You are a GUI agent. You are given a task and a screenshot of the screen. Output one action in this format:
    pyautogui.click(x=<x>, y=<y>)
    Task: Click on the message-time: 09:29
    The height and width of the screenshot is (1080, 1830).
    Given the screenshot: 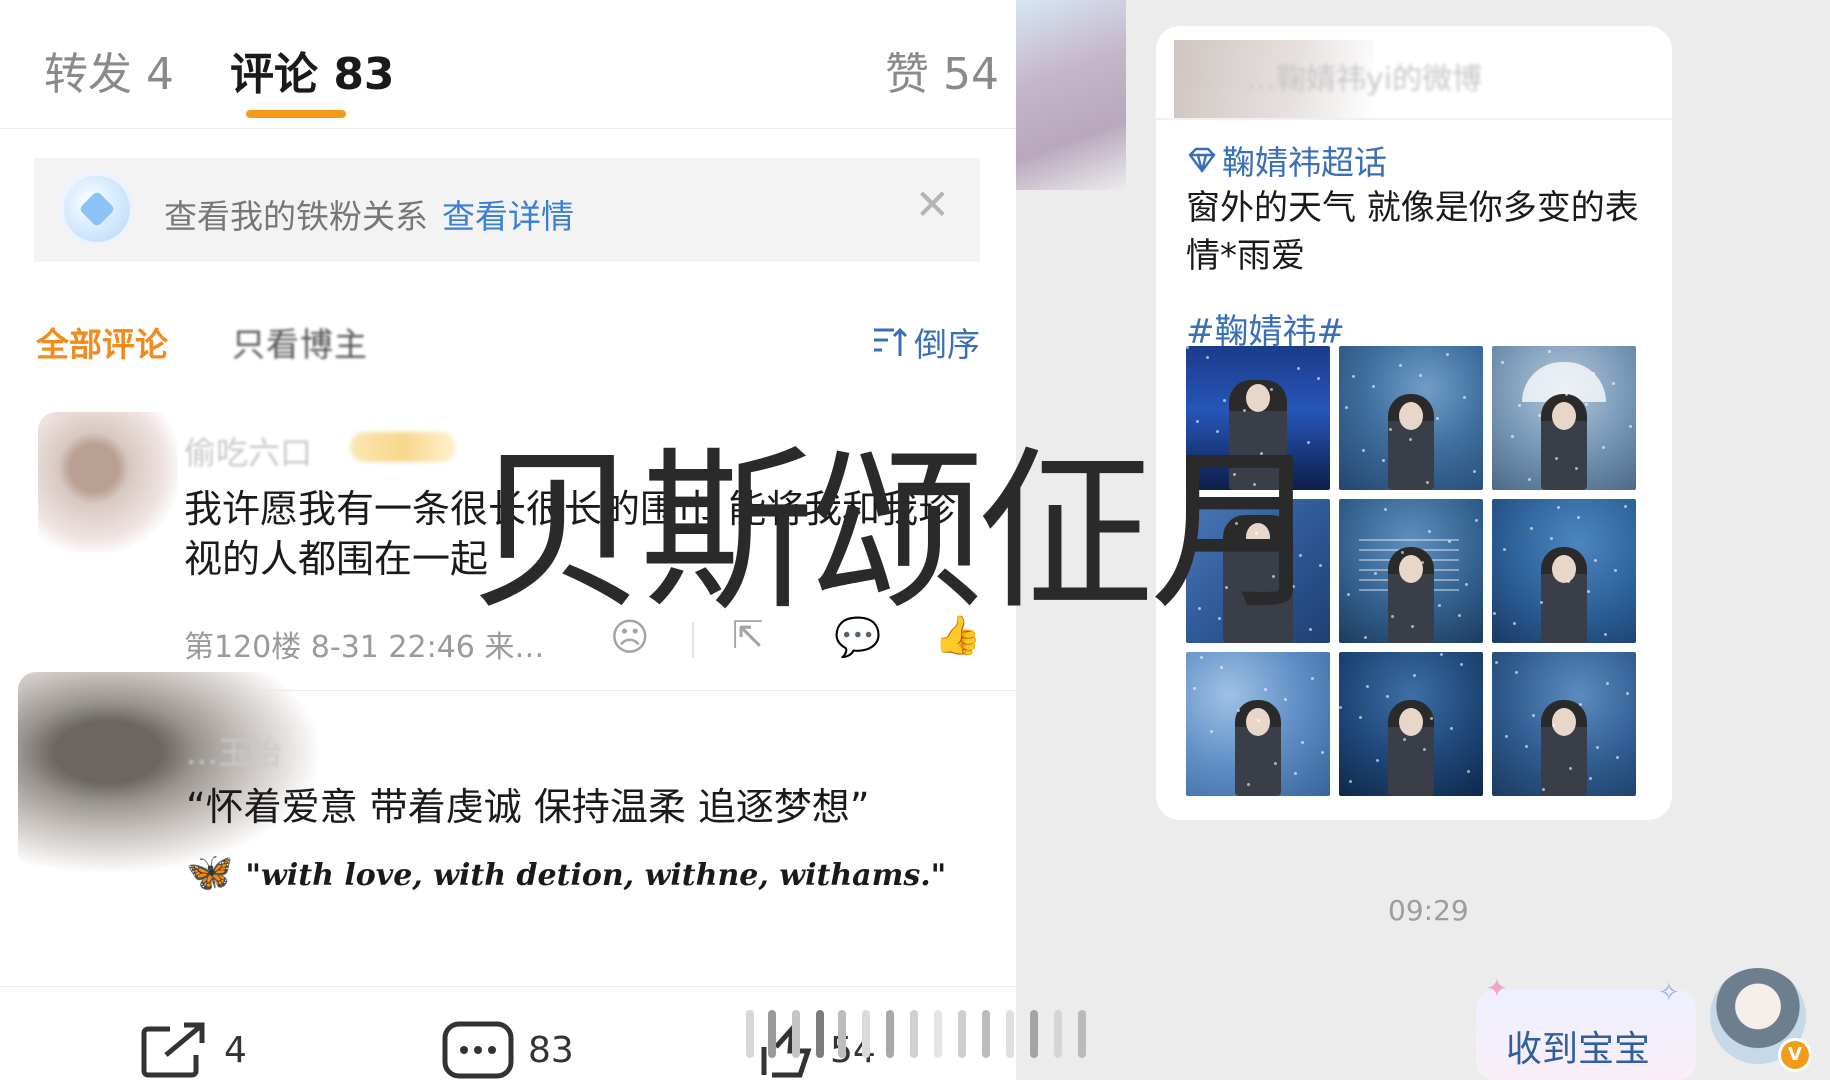 What is the action you would take?
    pyautogui.click(x=1428, y=910)
    